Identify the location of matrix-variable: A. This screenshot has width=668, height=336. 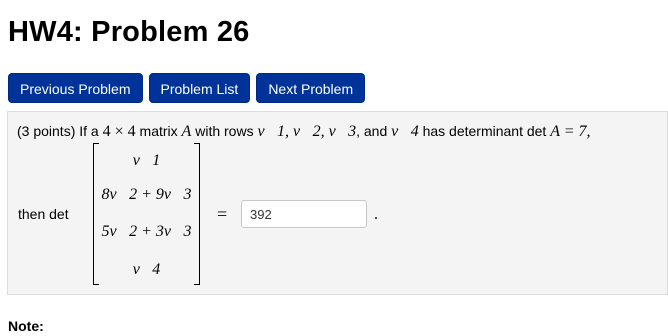
(186, 131).